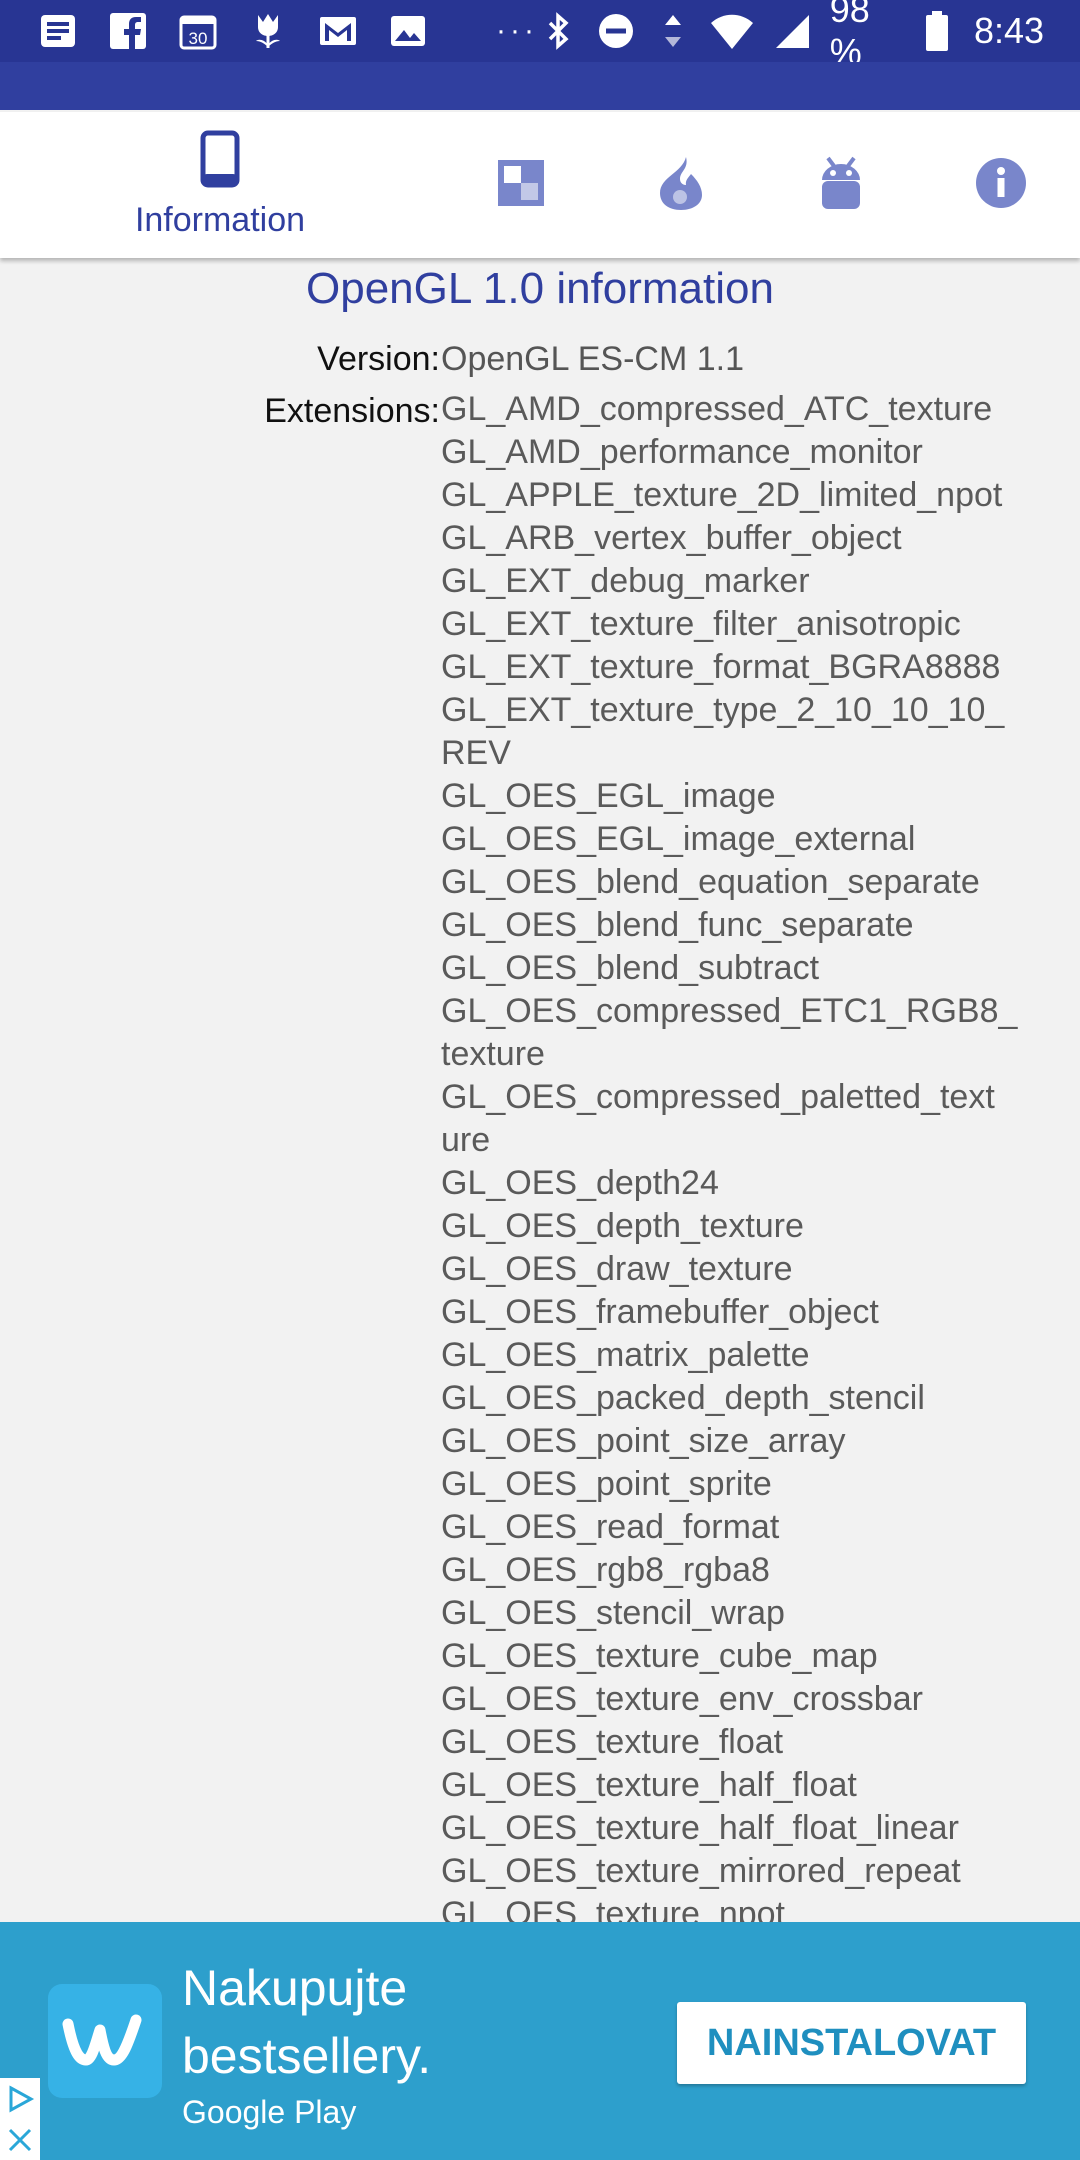 The image size is (1080, 2160). What do you see at coordinates (58, 31) in the screenshot?
I see `notes-icon` at bounding box center [58, 31].